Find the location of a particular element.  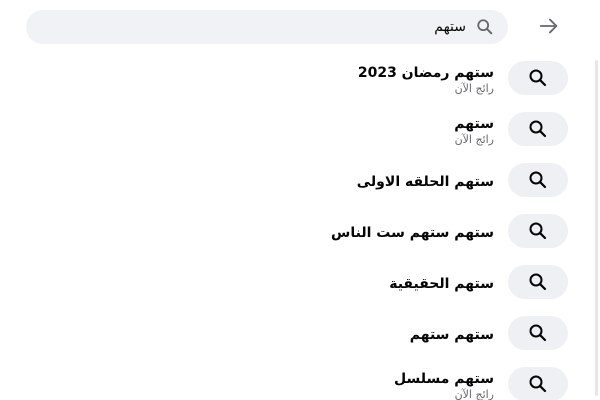

arrow-right-icon is located at coordinates (549, 28).